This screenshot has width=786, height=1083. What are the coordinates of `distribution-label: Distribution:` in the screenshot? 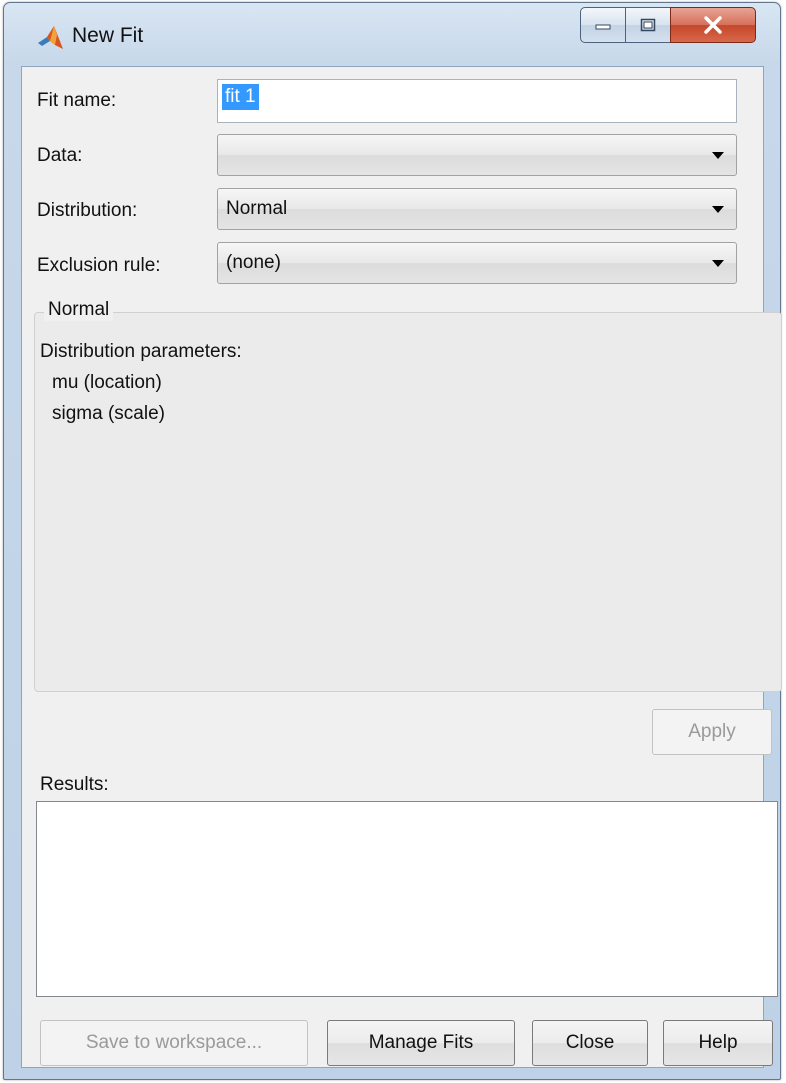 It's located at (87, 210).